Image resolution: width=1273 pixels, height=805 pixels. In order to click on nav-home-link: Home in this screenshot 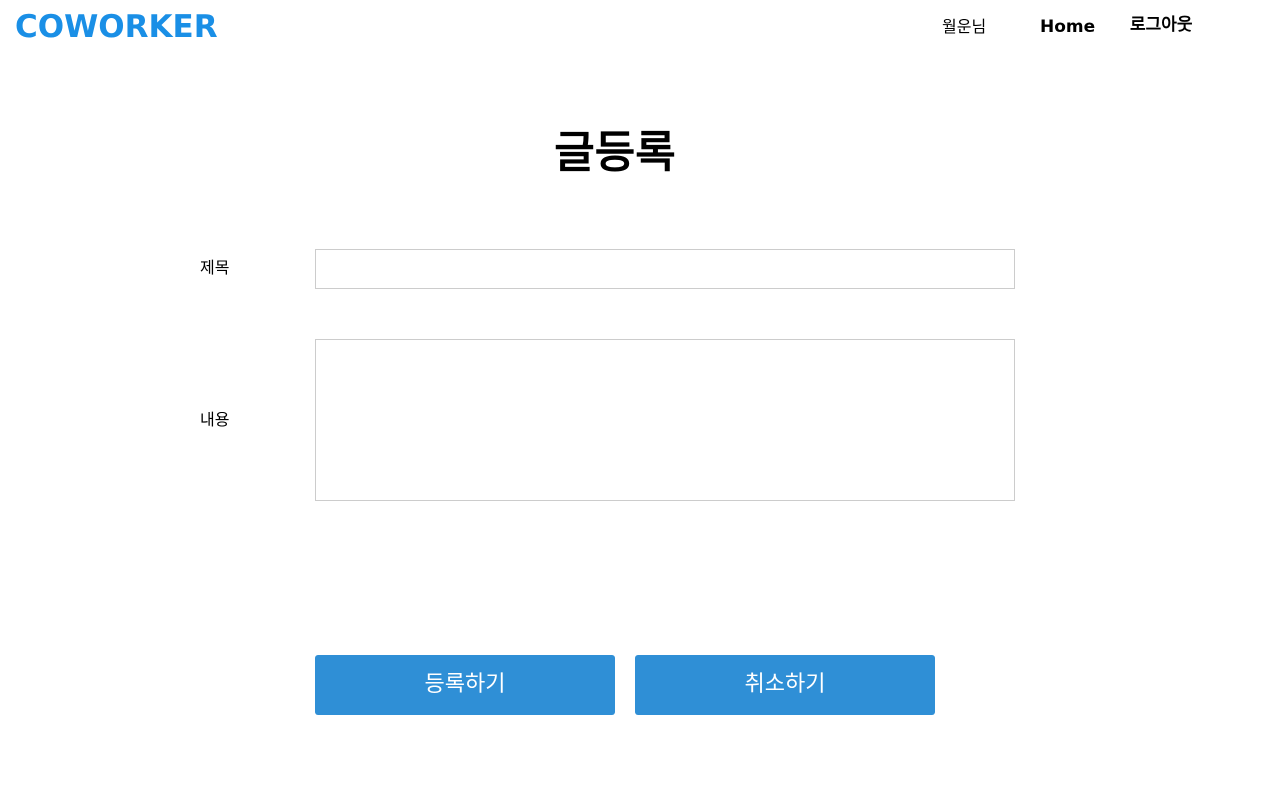, I will do `click(1067, 27)`.